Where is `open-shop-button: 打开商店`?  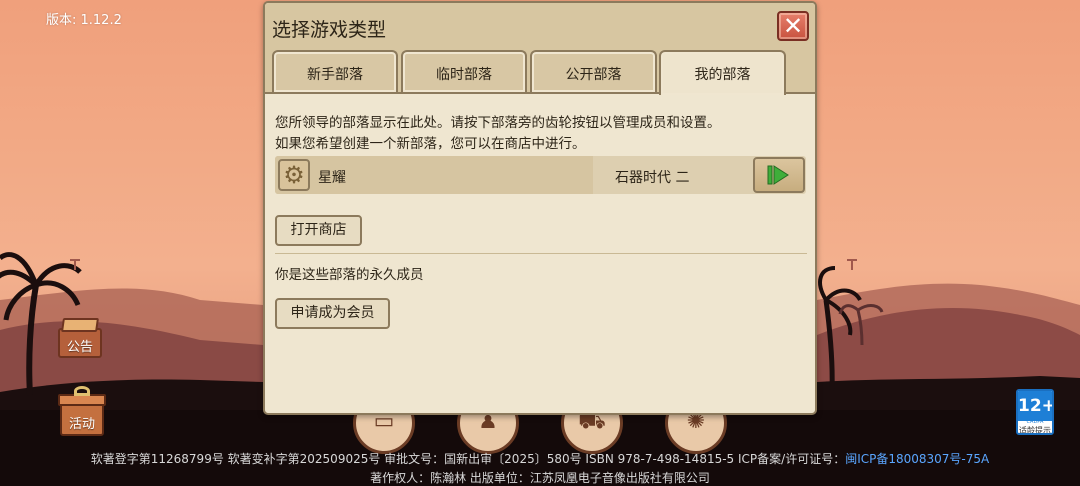 open-shop-button: 打开商店 is located at coordinates (318, 230).